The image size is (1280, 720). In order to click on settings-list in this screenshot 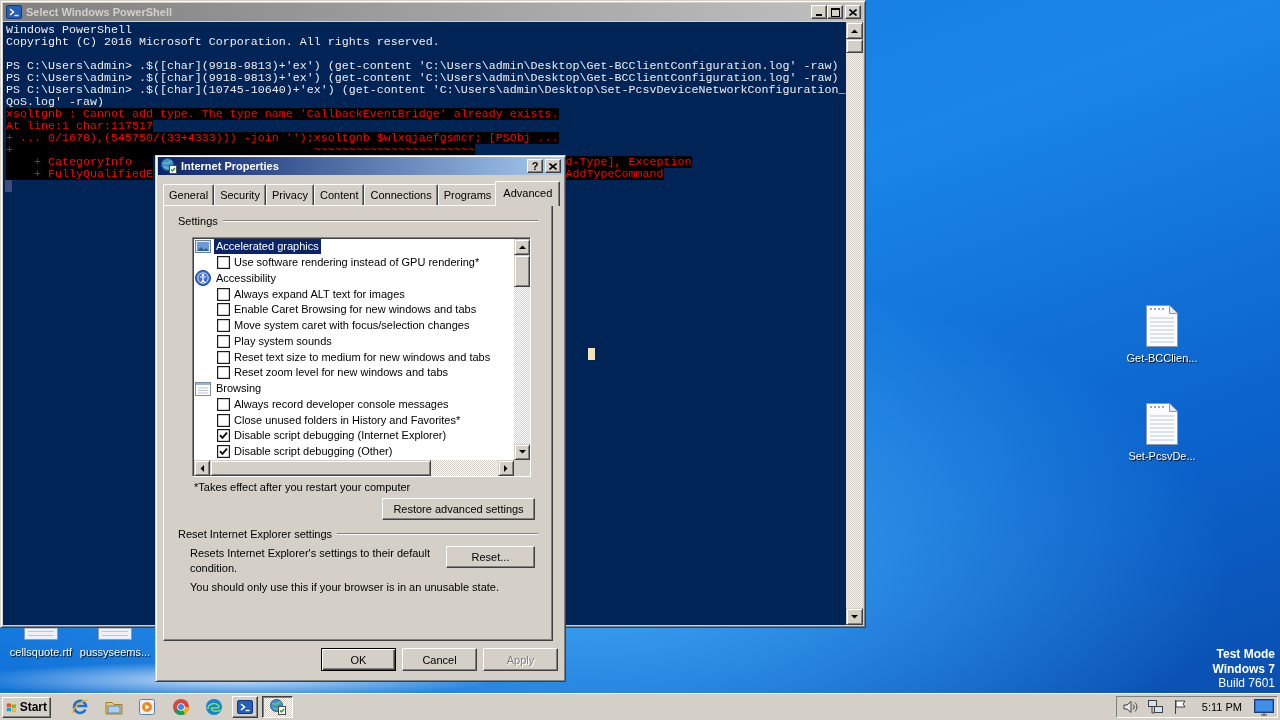, I will do `click(361, 357)`.